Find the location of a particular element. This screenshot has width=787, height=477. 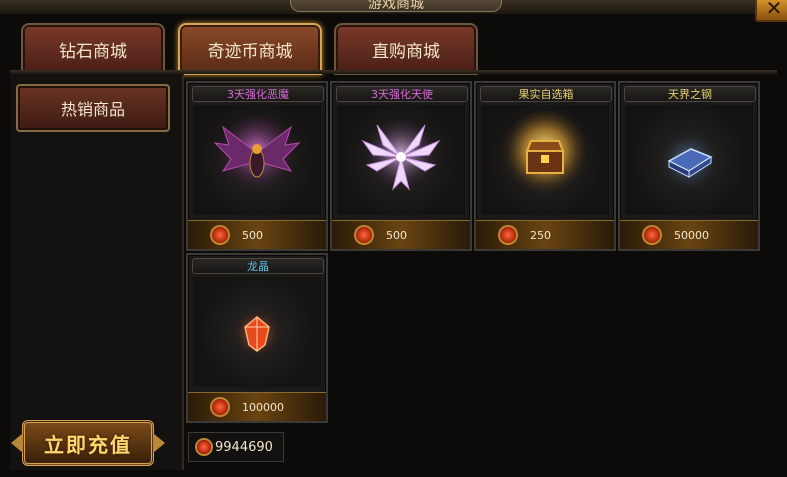

item-name-plate: 3天强化天使 is located at coordinates (402, 94).